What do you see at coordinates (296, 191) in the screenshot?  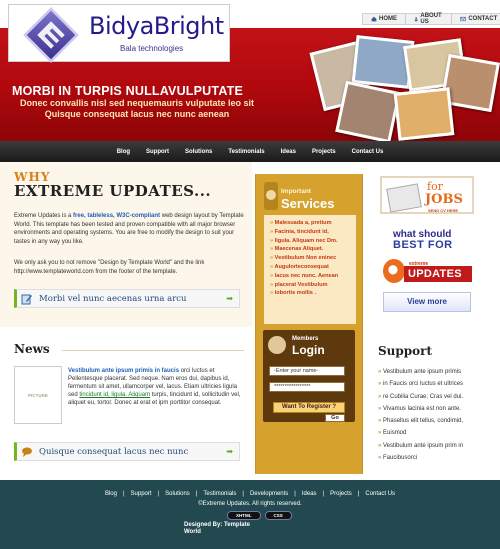 I see `services-kicker: Important` at bounding box center [296, 191].